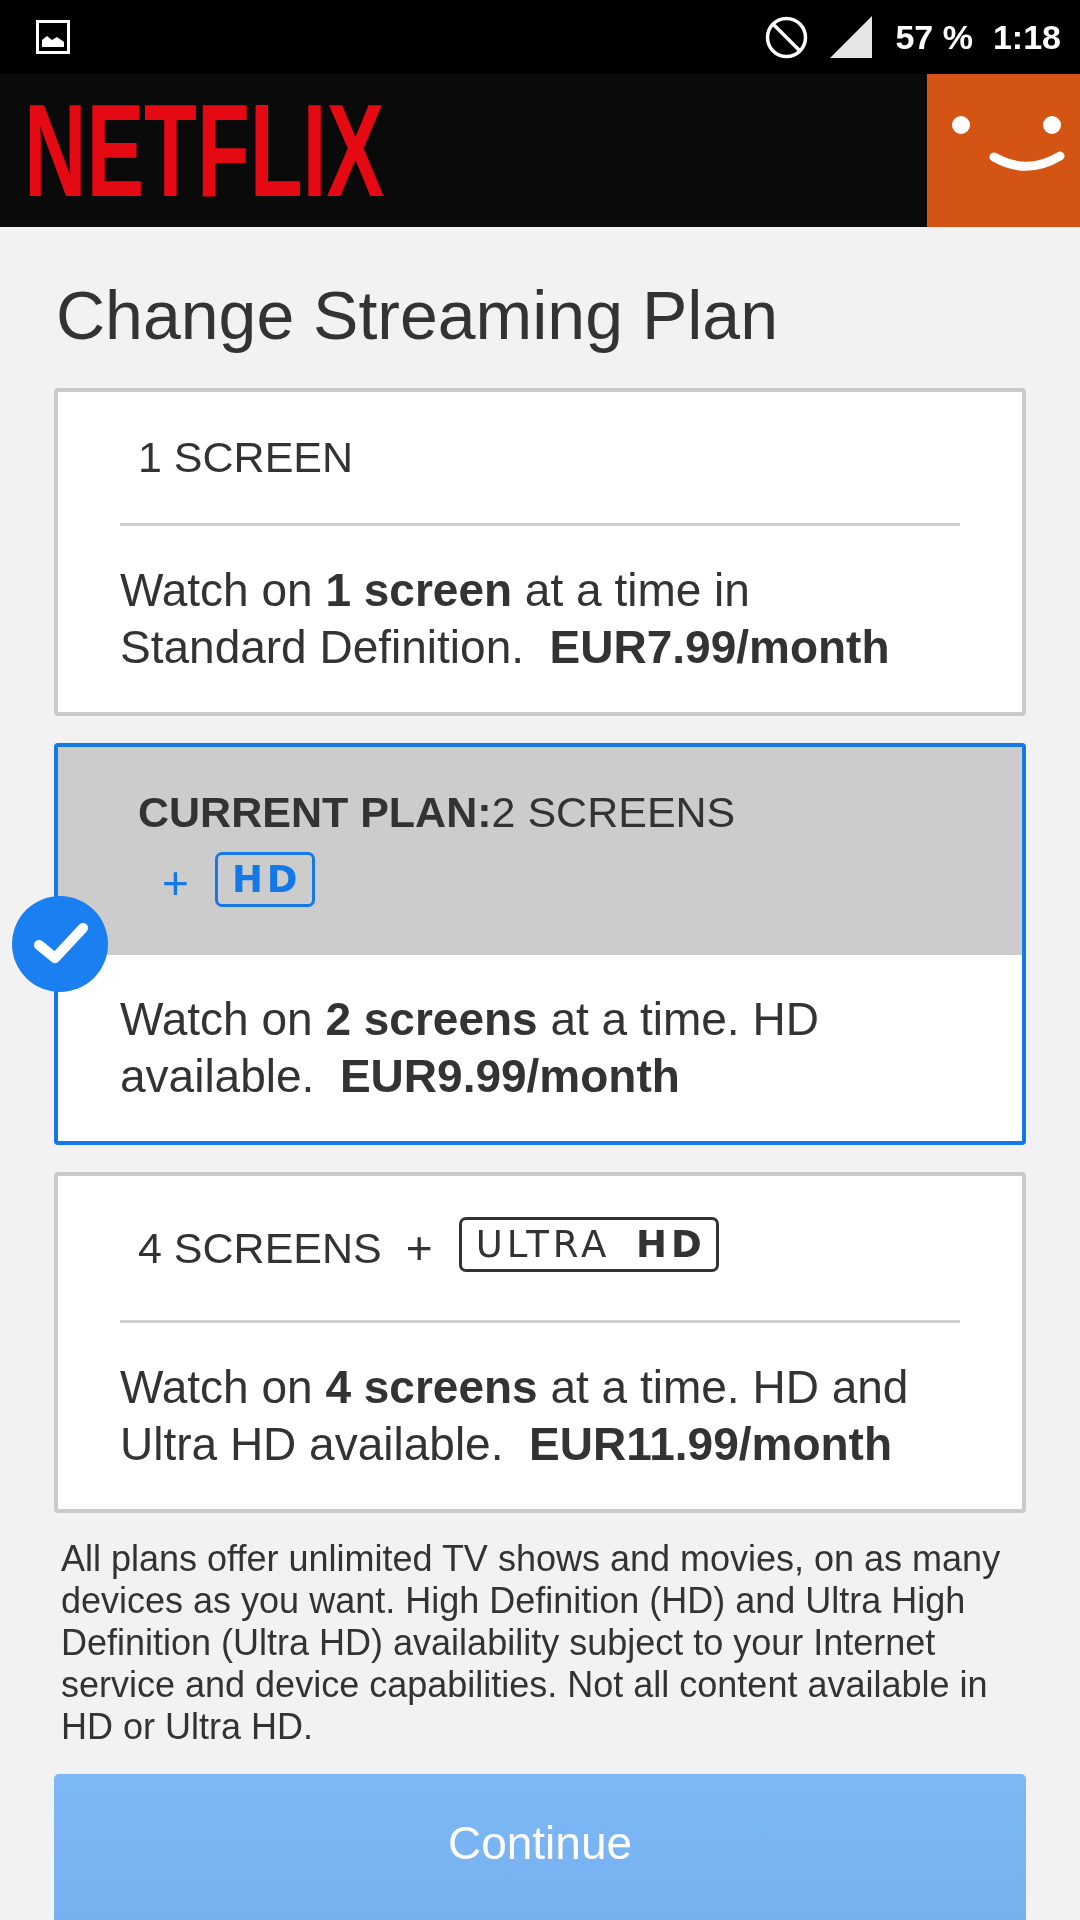  What do you see at coordinates (417, 315) in the screenshot?
I see `page-title: Change Streaming Plan` at bounding box center [417, 315].